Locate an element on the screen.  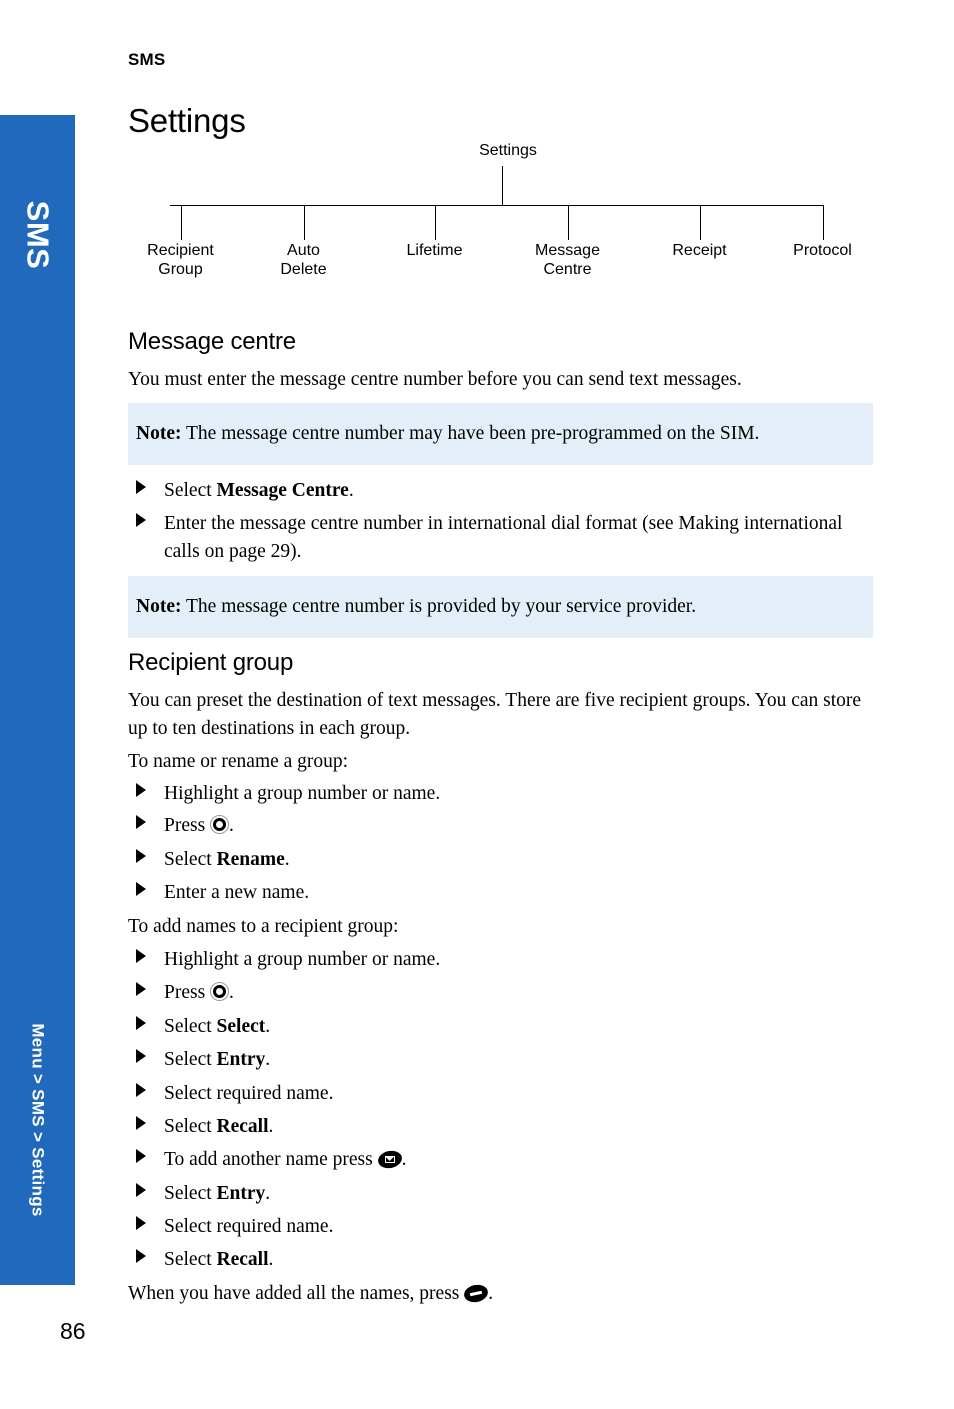
tree-horizontal-connector is located at coordinates (496, 205).